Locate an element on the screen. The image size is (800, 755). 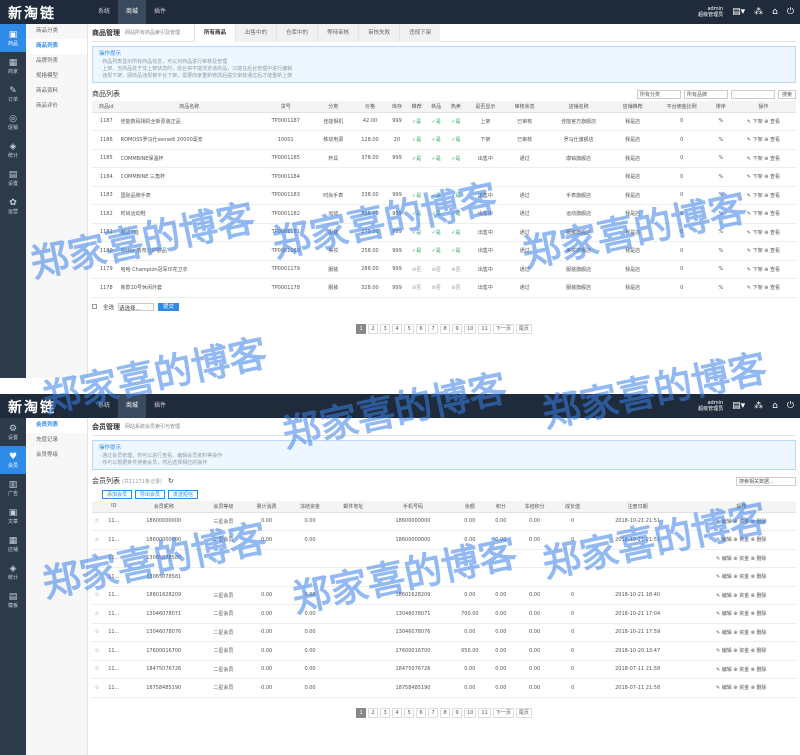
export-member-button: 导出会员 is located at coordinates (150, 494).